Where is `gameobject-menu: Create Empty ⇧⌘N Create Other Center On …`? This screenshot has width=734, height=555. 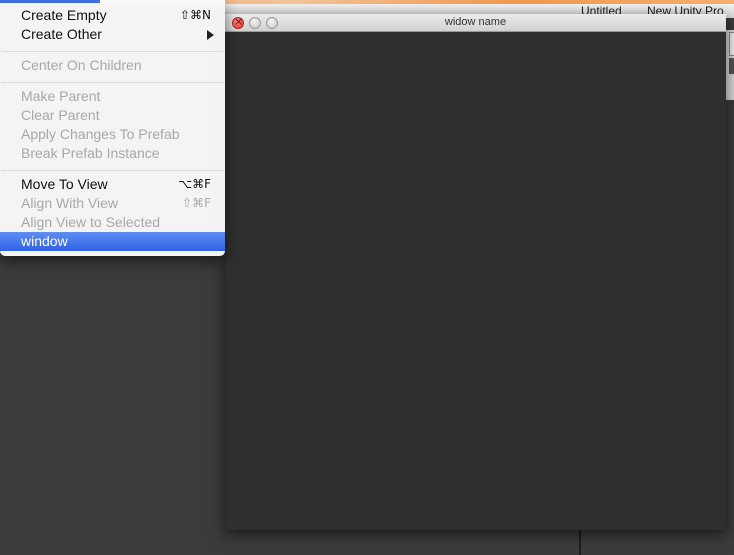 gameobject-menu: Create Empty ⇧⌘N Create Other Center On … is located at coordinates (112, 128).